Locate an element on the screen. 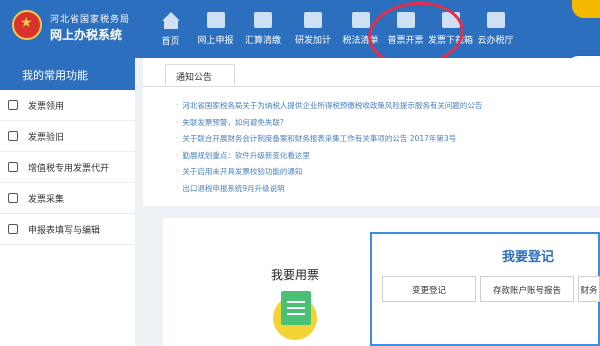 The height and width of the screenshot is (346, 600). receipt-icon is located at coordinates (13, 167).